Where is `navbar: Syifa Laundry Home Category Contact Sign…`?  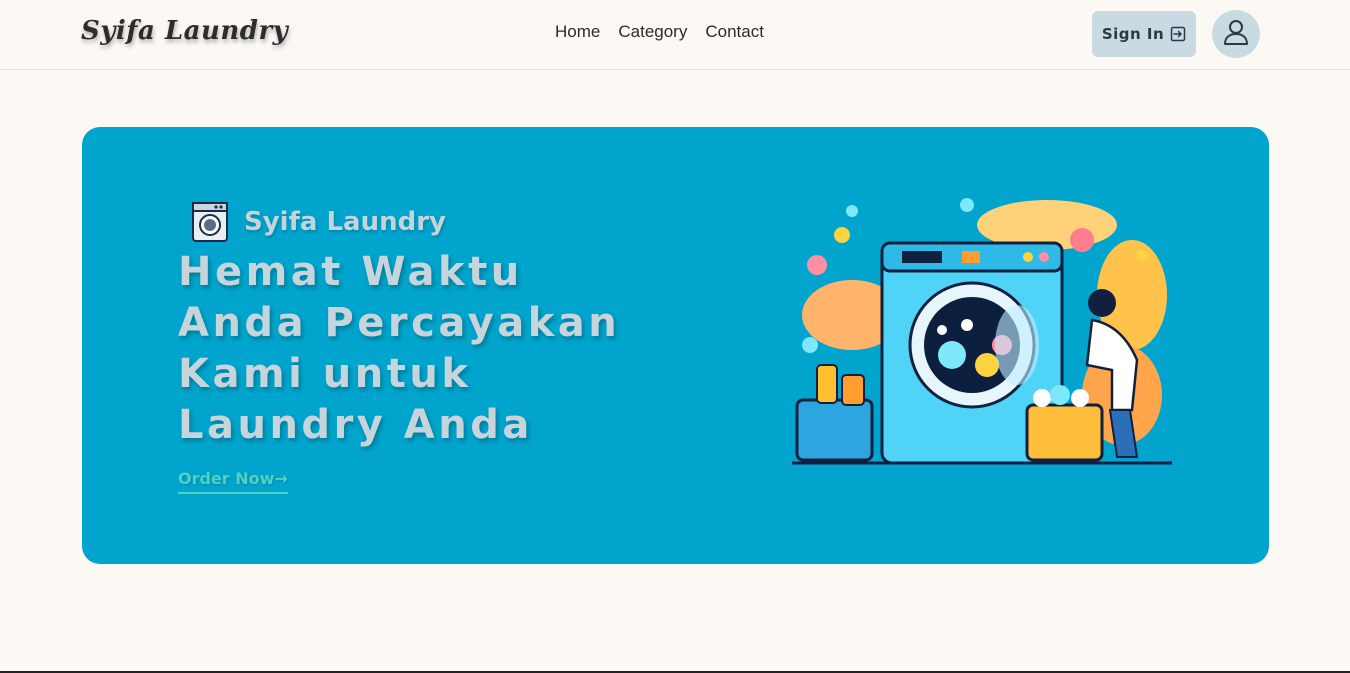
navbar: Syifa Laundry Home Category Contact Sign… is located at coordinates (675, 35).